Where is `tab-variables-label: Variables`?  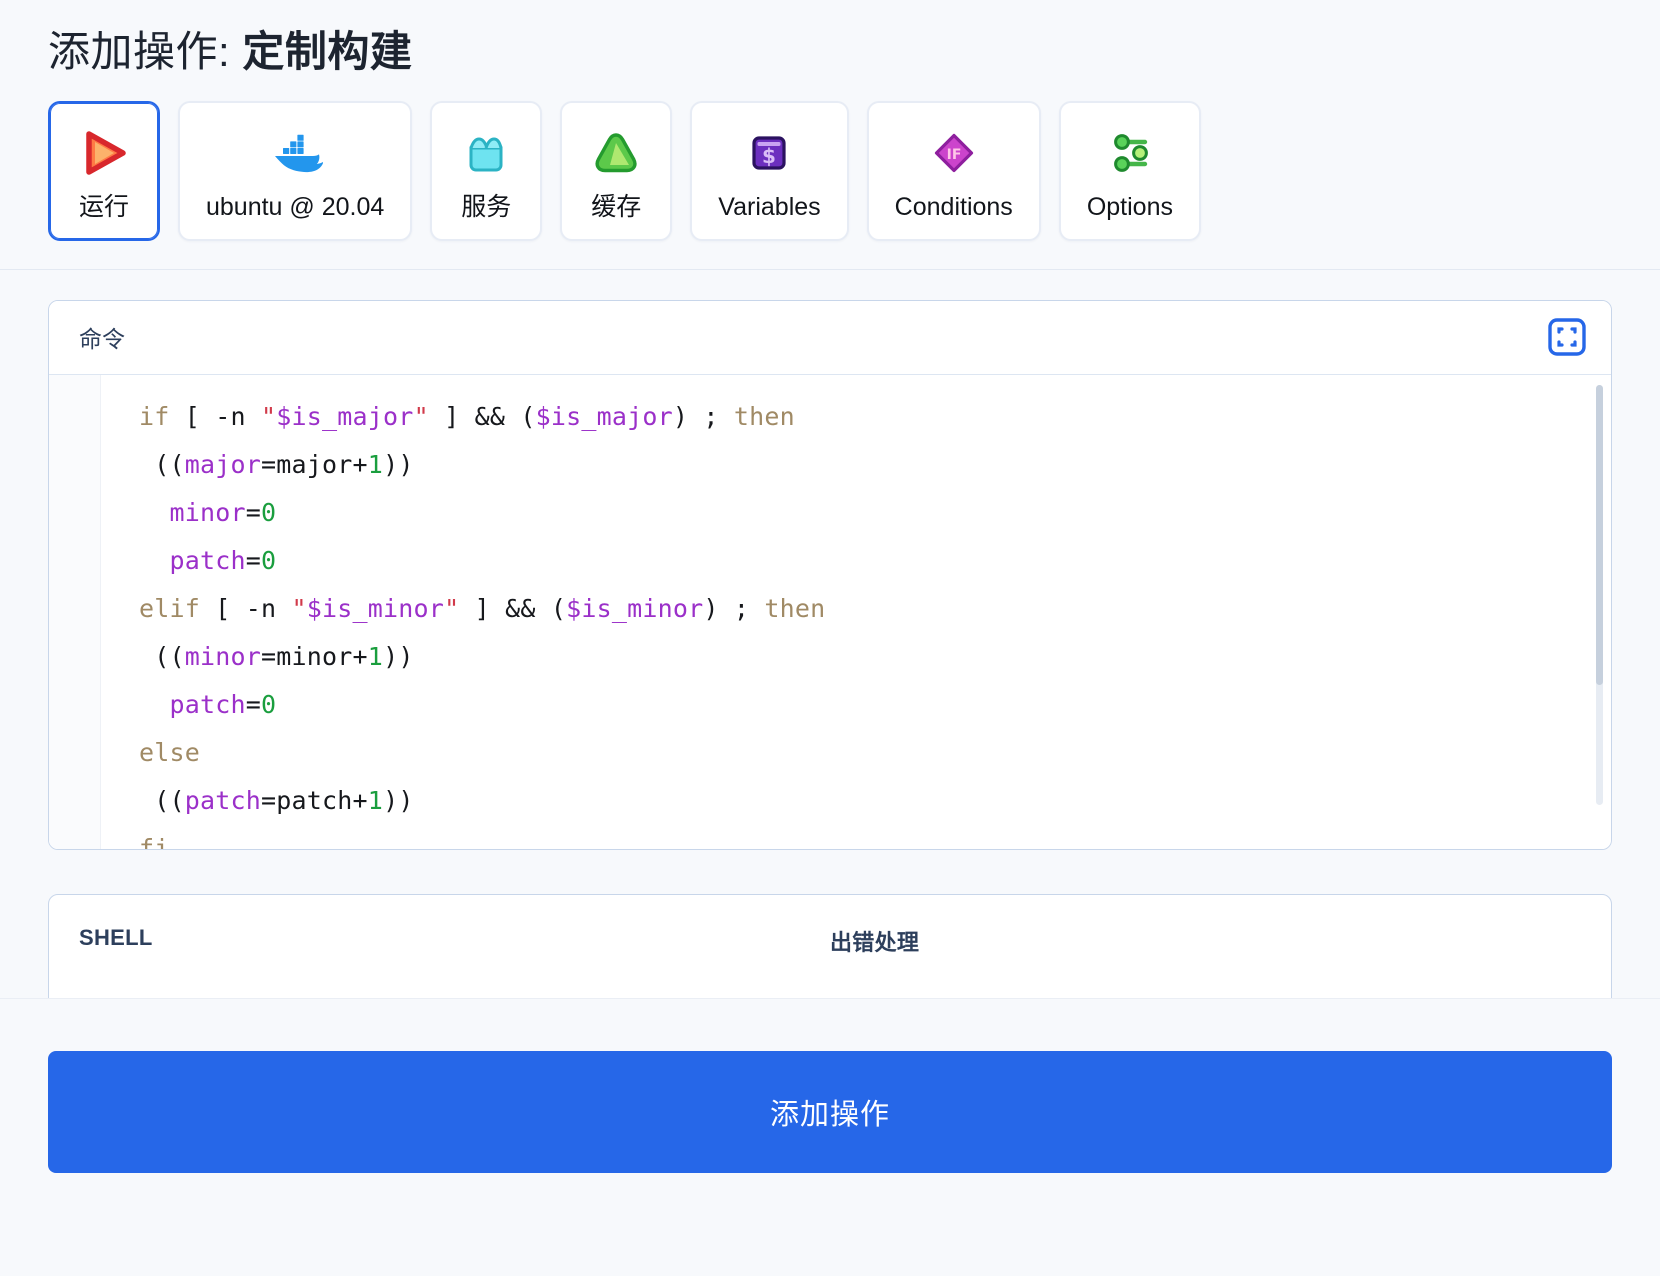
tab-variables-label: Variables is located at coordinates (769, 207).